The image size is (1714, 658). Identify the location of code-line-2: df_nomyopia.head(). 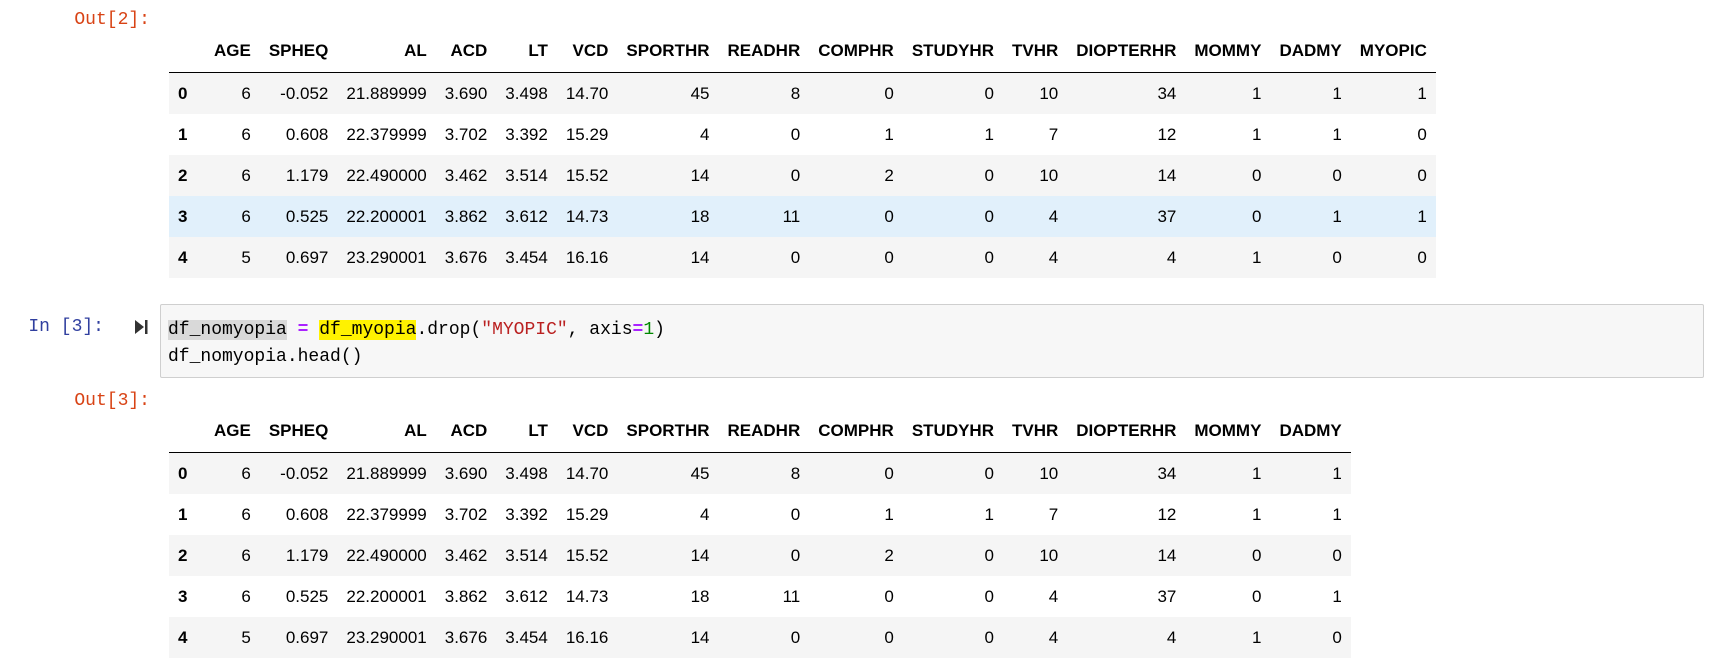
(935, 357).